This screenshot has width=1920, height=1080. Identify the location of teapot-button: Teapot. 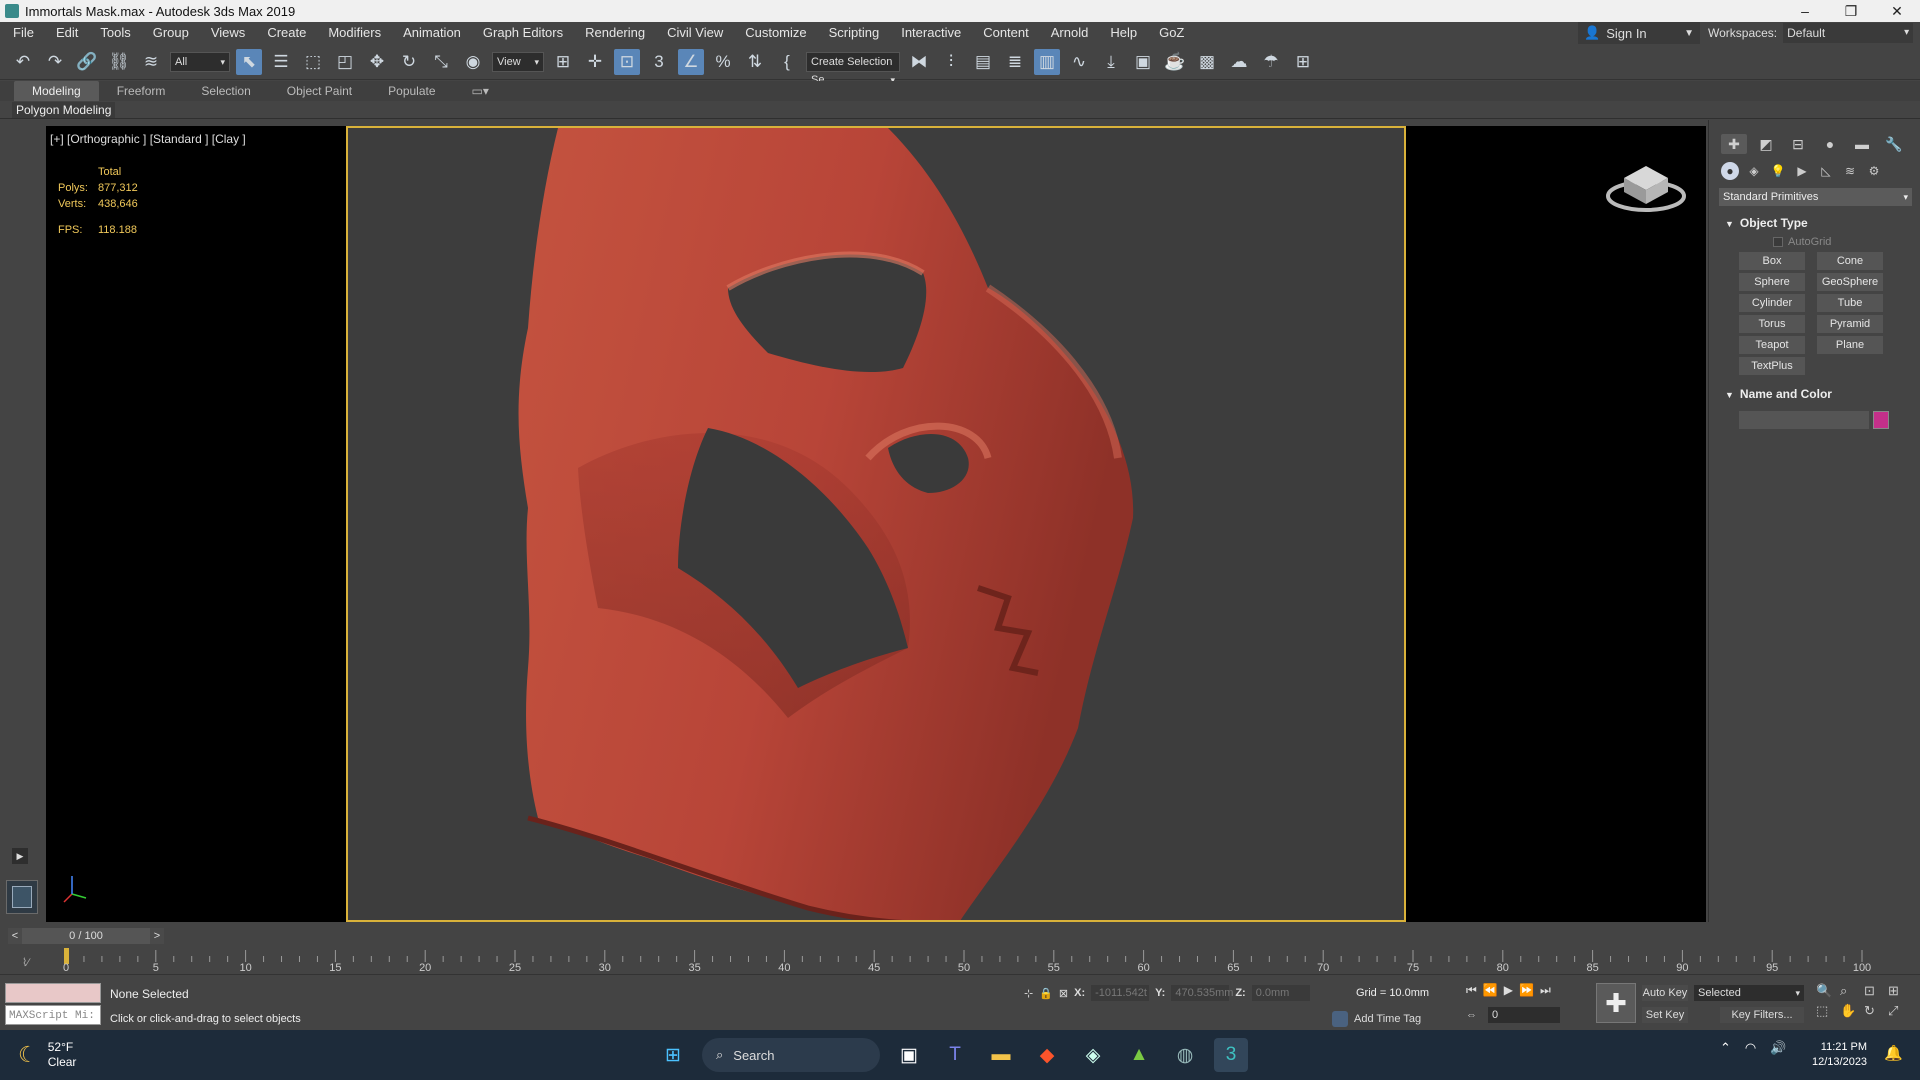
(1772, 345).